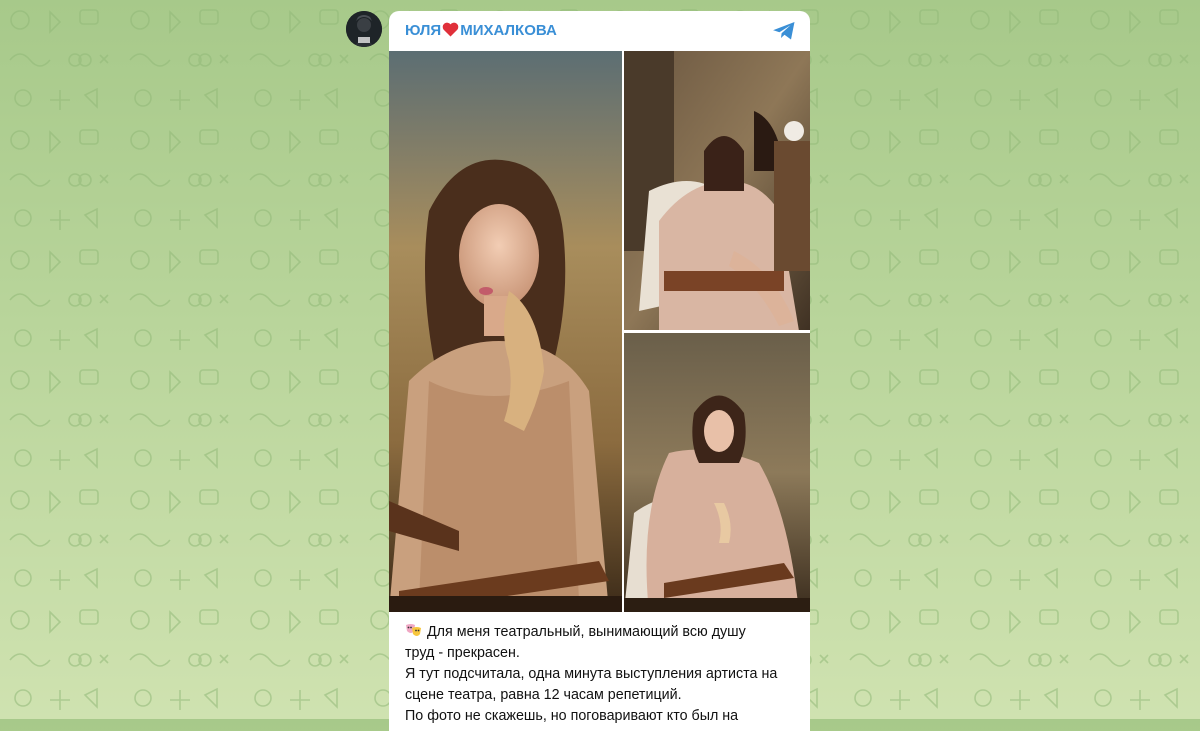  What do you see at coordinates (599, 31) in the screenshot?
I see `post-header: ЮЛЯ МИХАЛКОВА` at bounding box center [599, 31].